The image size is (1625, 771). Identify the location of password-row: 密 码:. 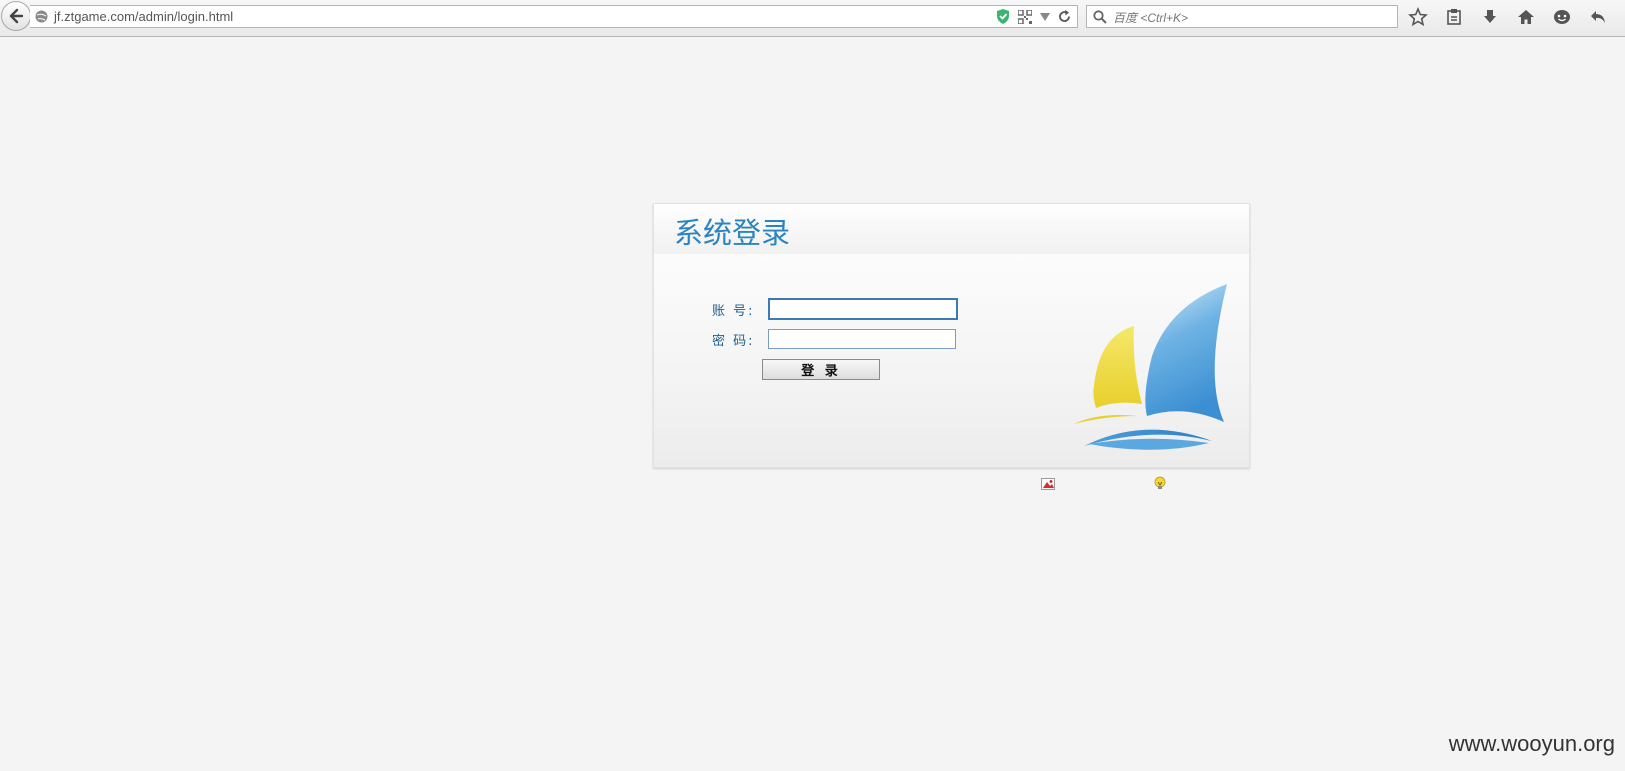
(834, 339).